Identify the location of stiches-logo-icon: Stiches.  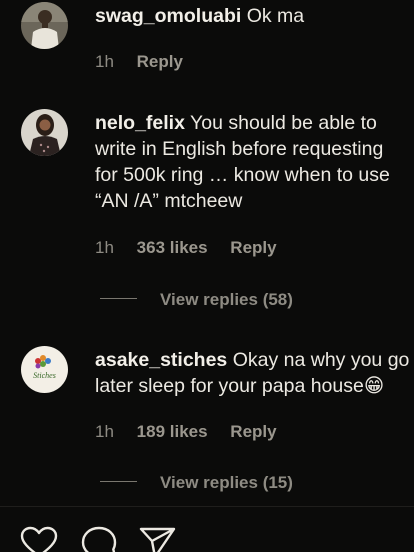
(44, 369).